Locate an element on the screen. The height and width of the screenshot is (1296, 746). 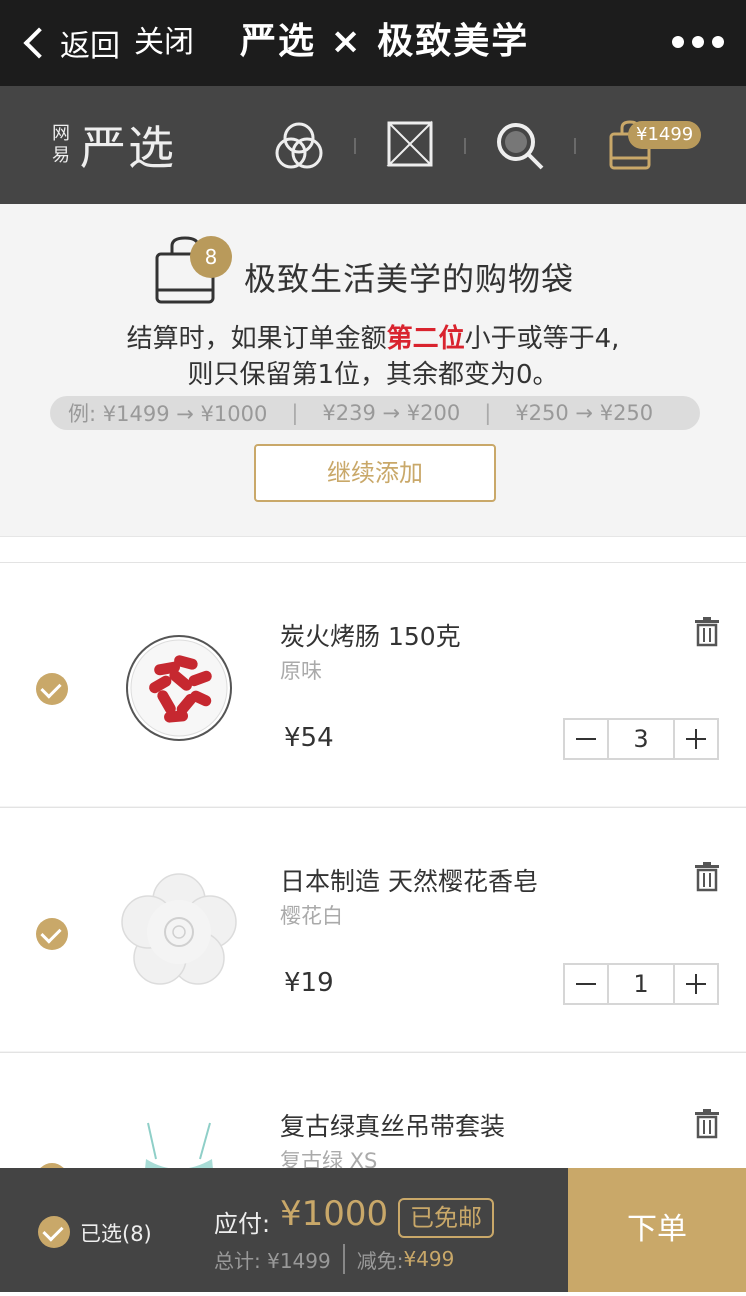
example-2: ¥239 → ¥200 is located at coordinates (391, 413).